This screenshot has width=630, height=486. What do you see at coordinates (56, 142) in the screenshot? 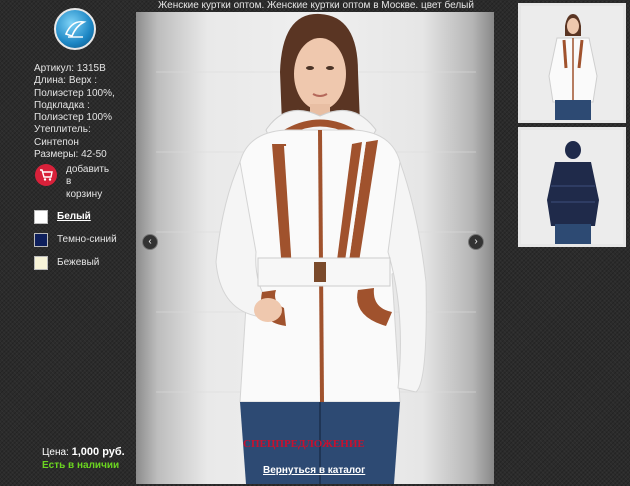
I see `product-insulation: Синтепон` at bounding box center [56, 142].